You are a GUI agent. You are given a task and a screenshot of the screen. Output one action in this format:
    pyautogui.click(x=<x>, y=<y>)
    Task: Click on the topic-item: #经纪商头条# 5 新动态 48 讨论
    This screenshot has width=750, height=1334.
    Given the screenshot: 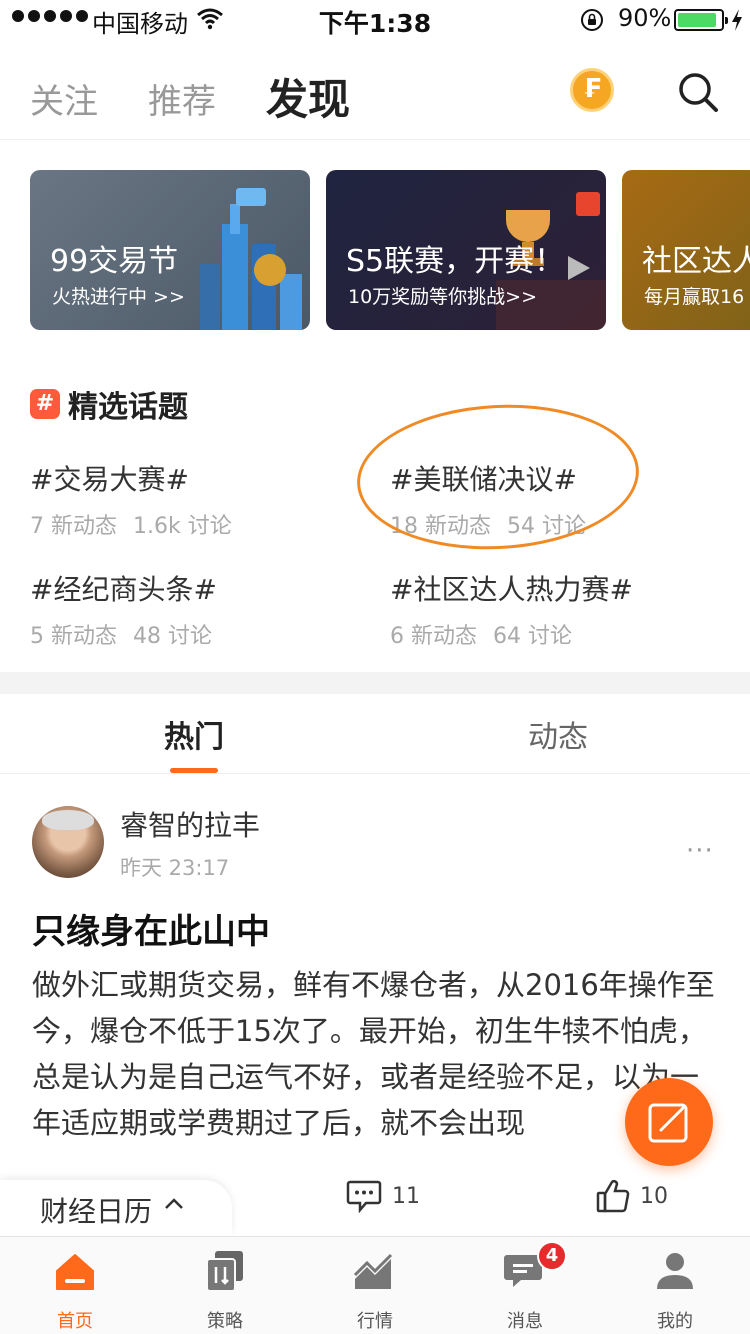 What is the action you would take?
    pyautogui.click(x=195, y=609)
    